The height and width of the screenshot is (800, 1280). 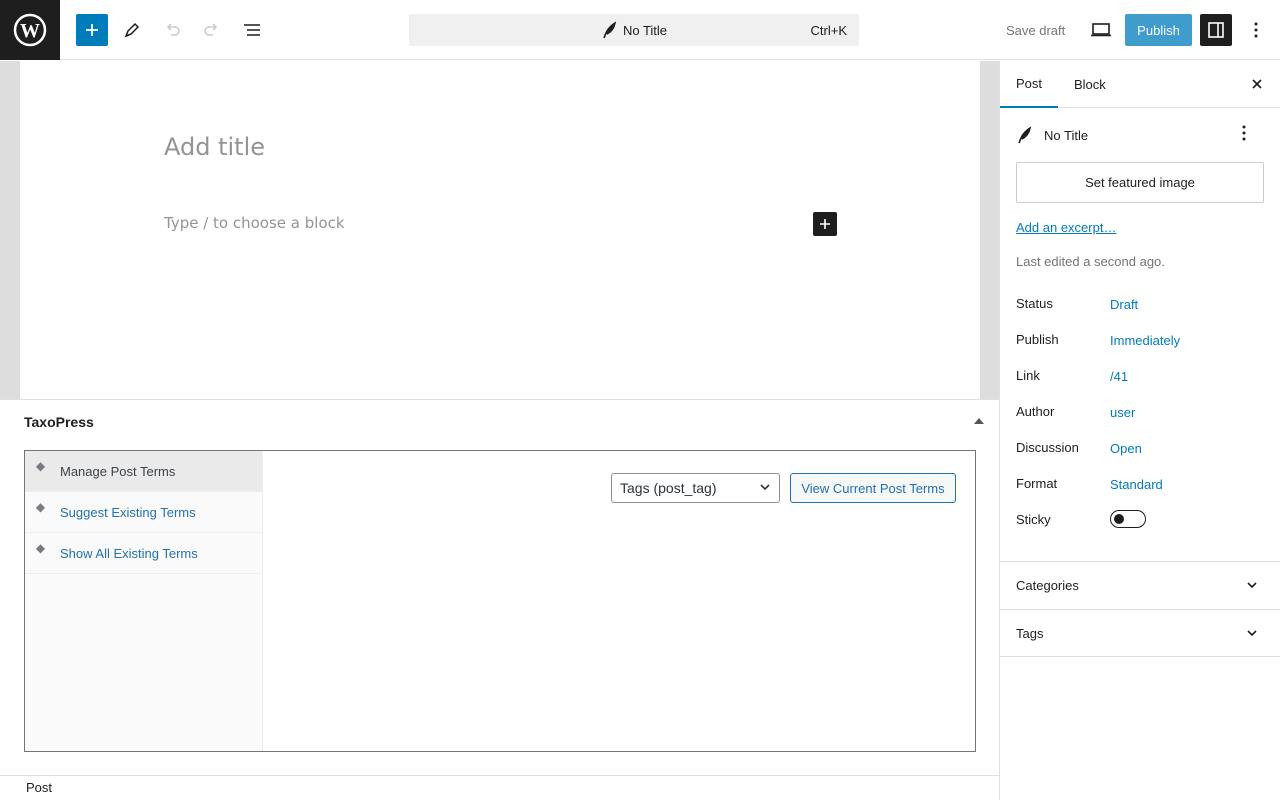 I want to click on default-block-appender: Type / to choose a block, so click(x=254, y=223).